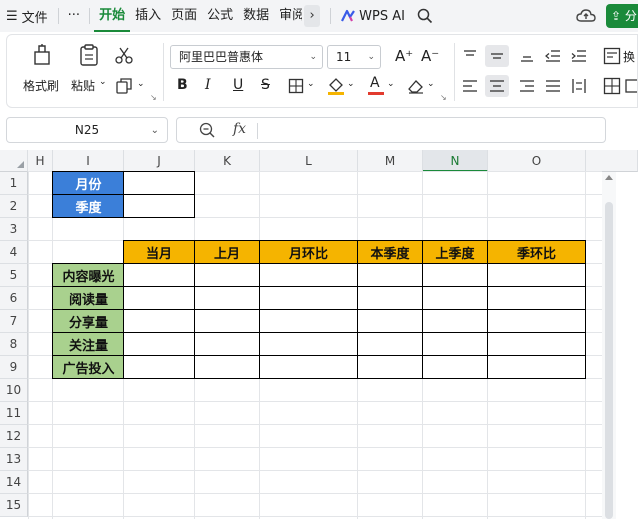 The width and height of the screenshot is (638, 519). What do you see at coordinates (14, 229) in the screenshot?
I see `row-header-3: 3` at bounding box center [14, 229].